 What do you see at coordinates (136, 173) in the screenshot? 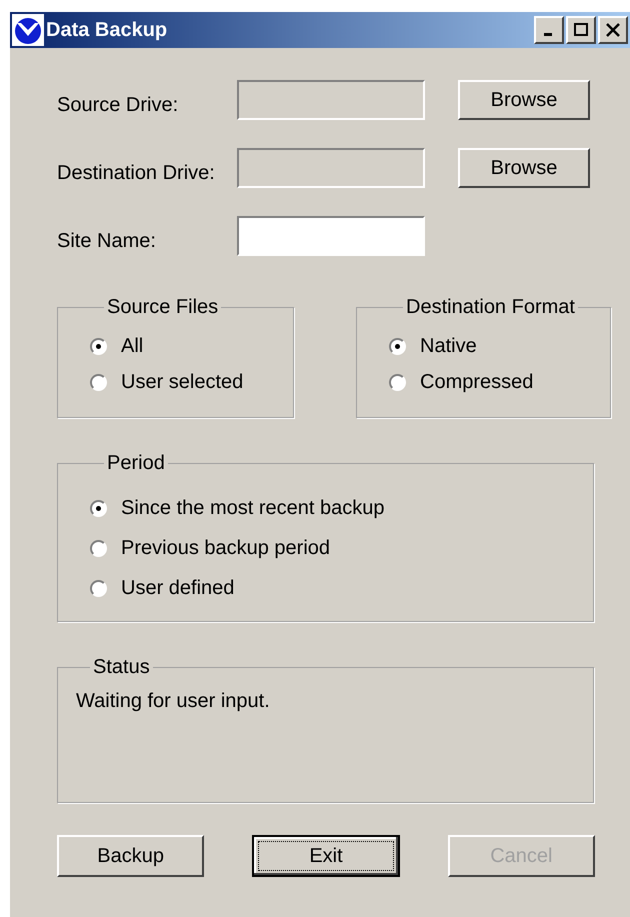
I see `field-label: Destination Drive:` at bounding box center [136, 173].